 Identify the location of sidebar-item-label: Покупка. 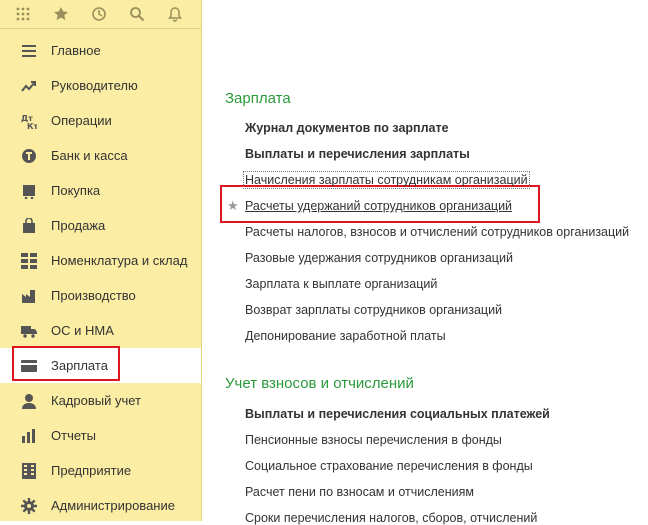
(76, 190).